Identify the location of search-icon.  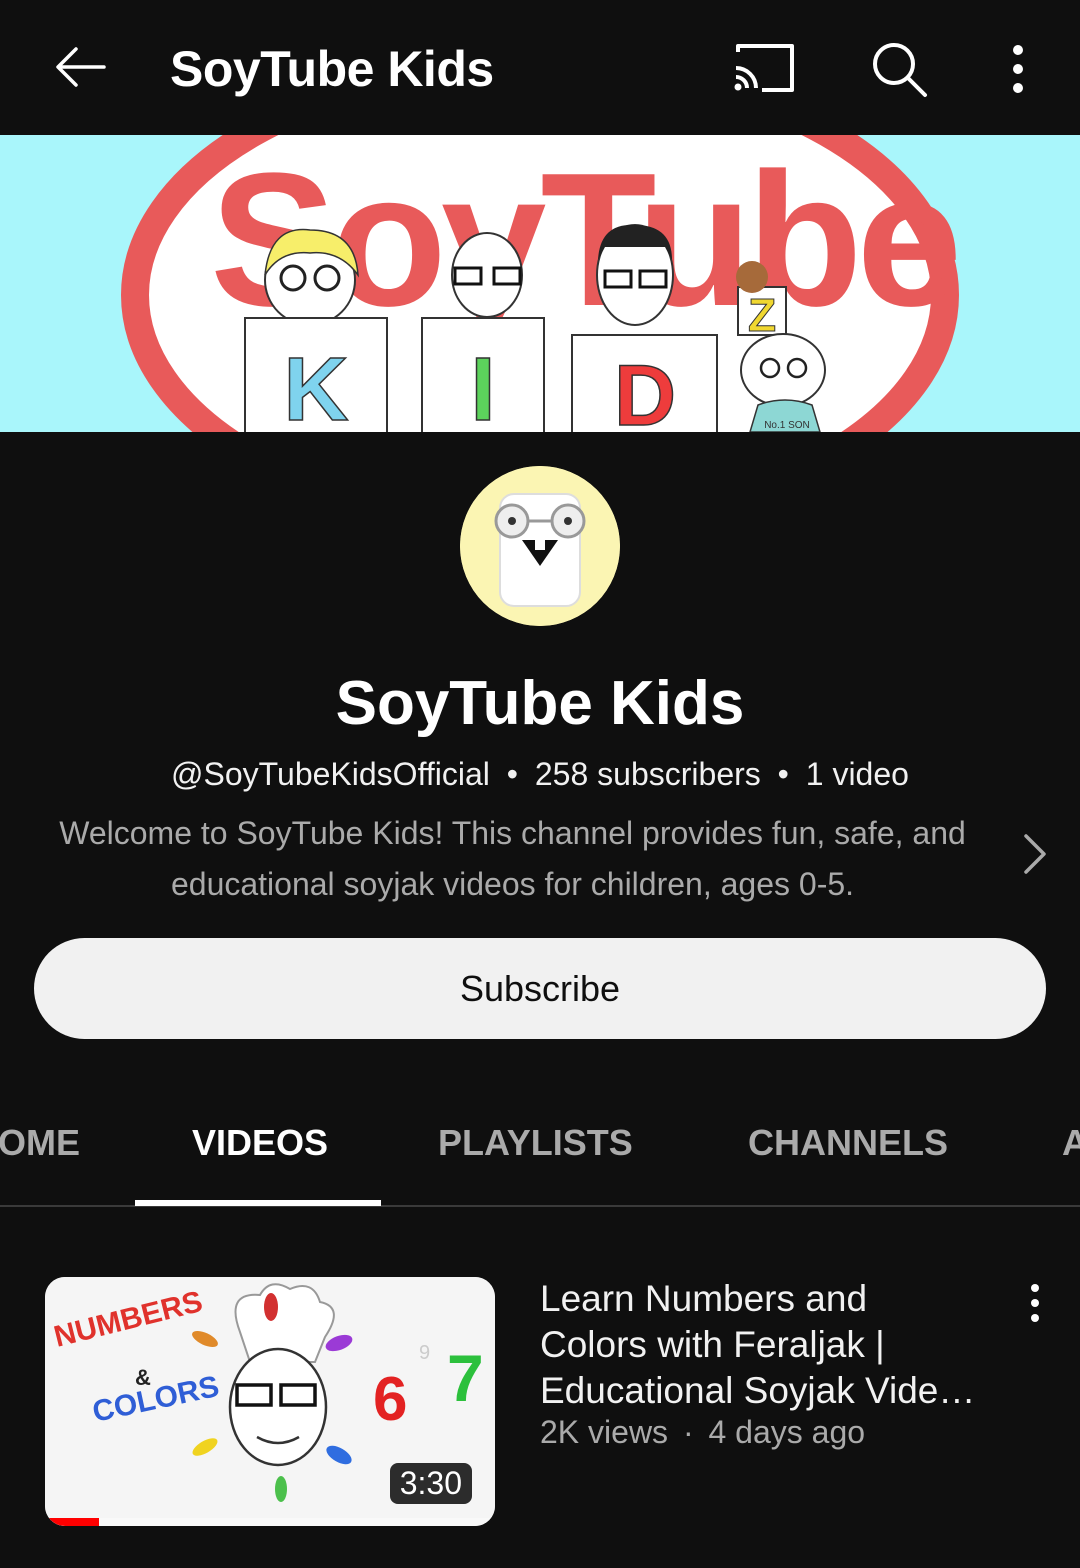
(899, 69).